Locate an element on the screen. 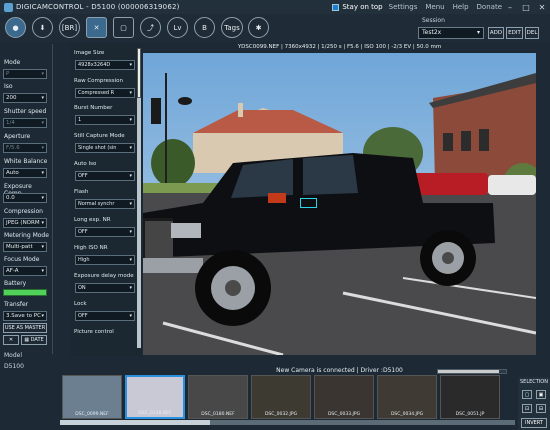  setting-select: 4928x3264D ▾ is located at coordinates (105, 65).